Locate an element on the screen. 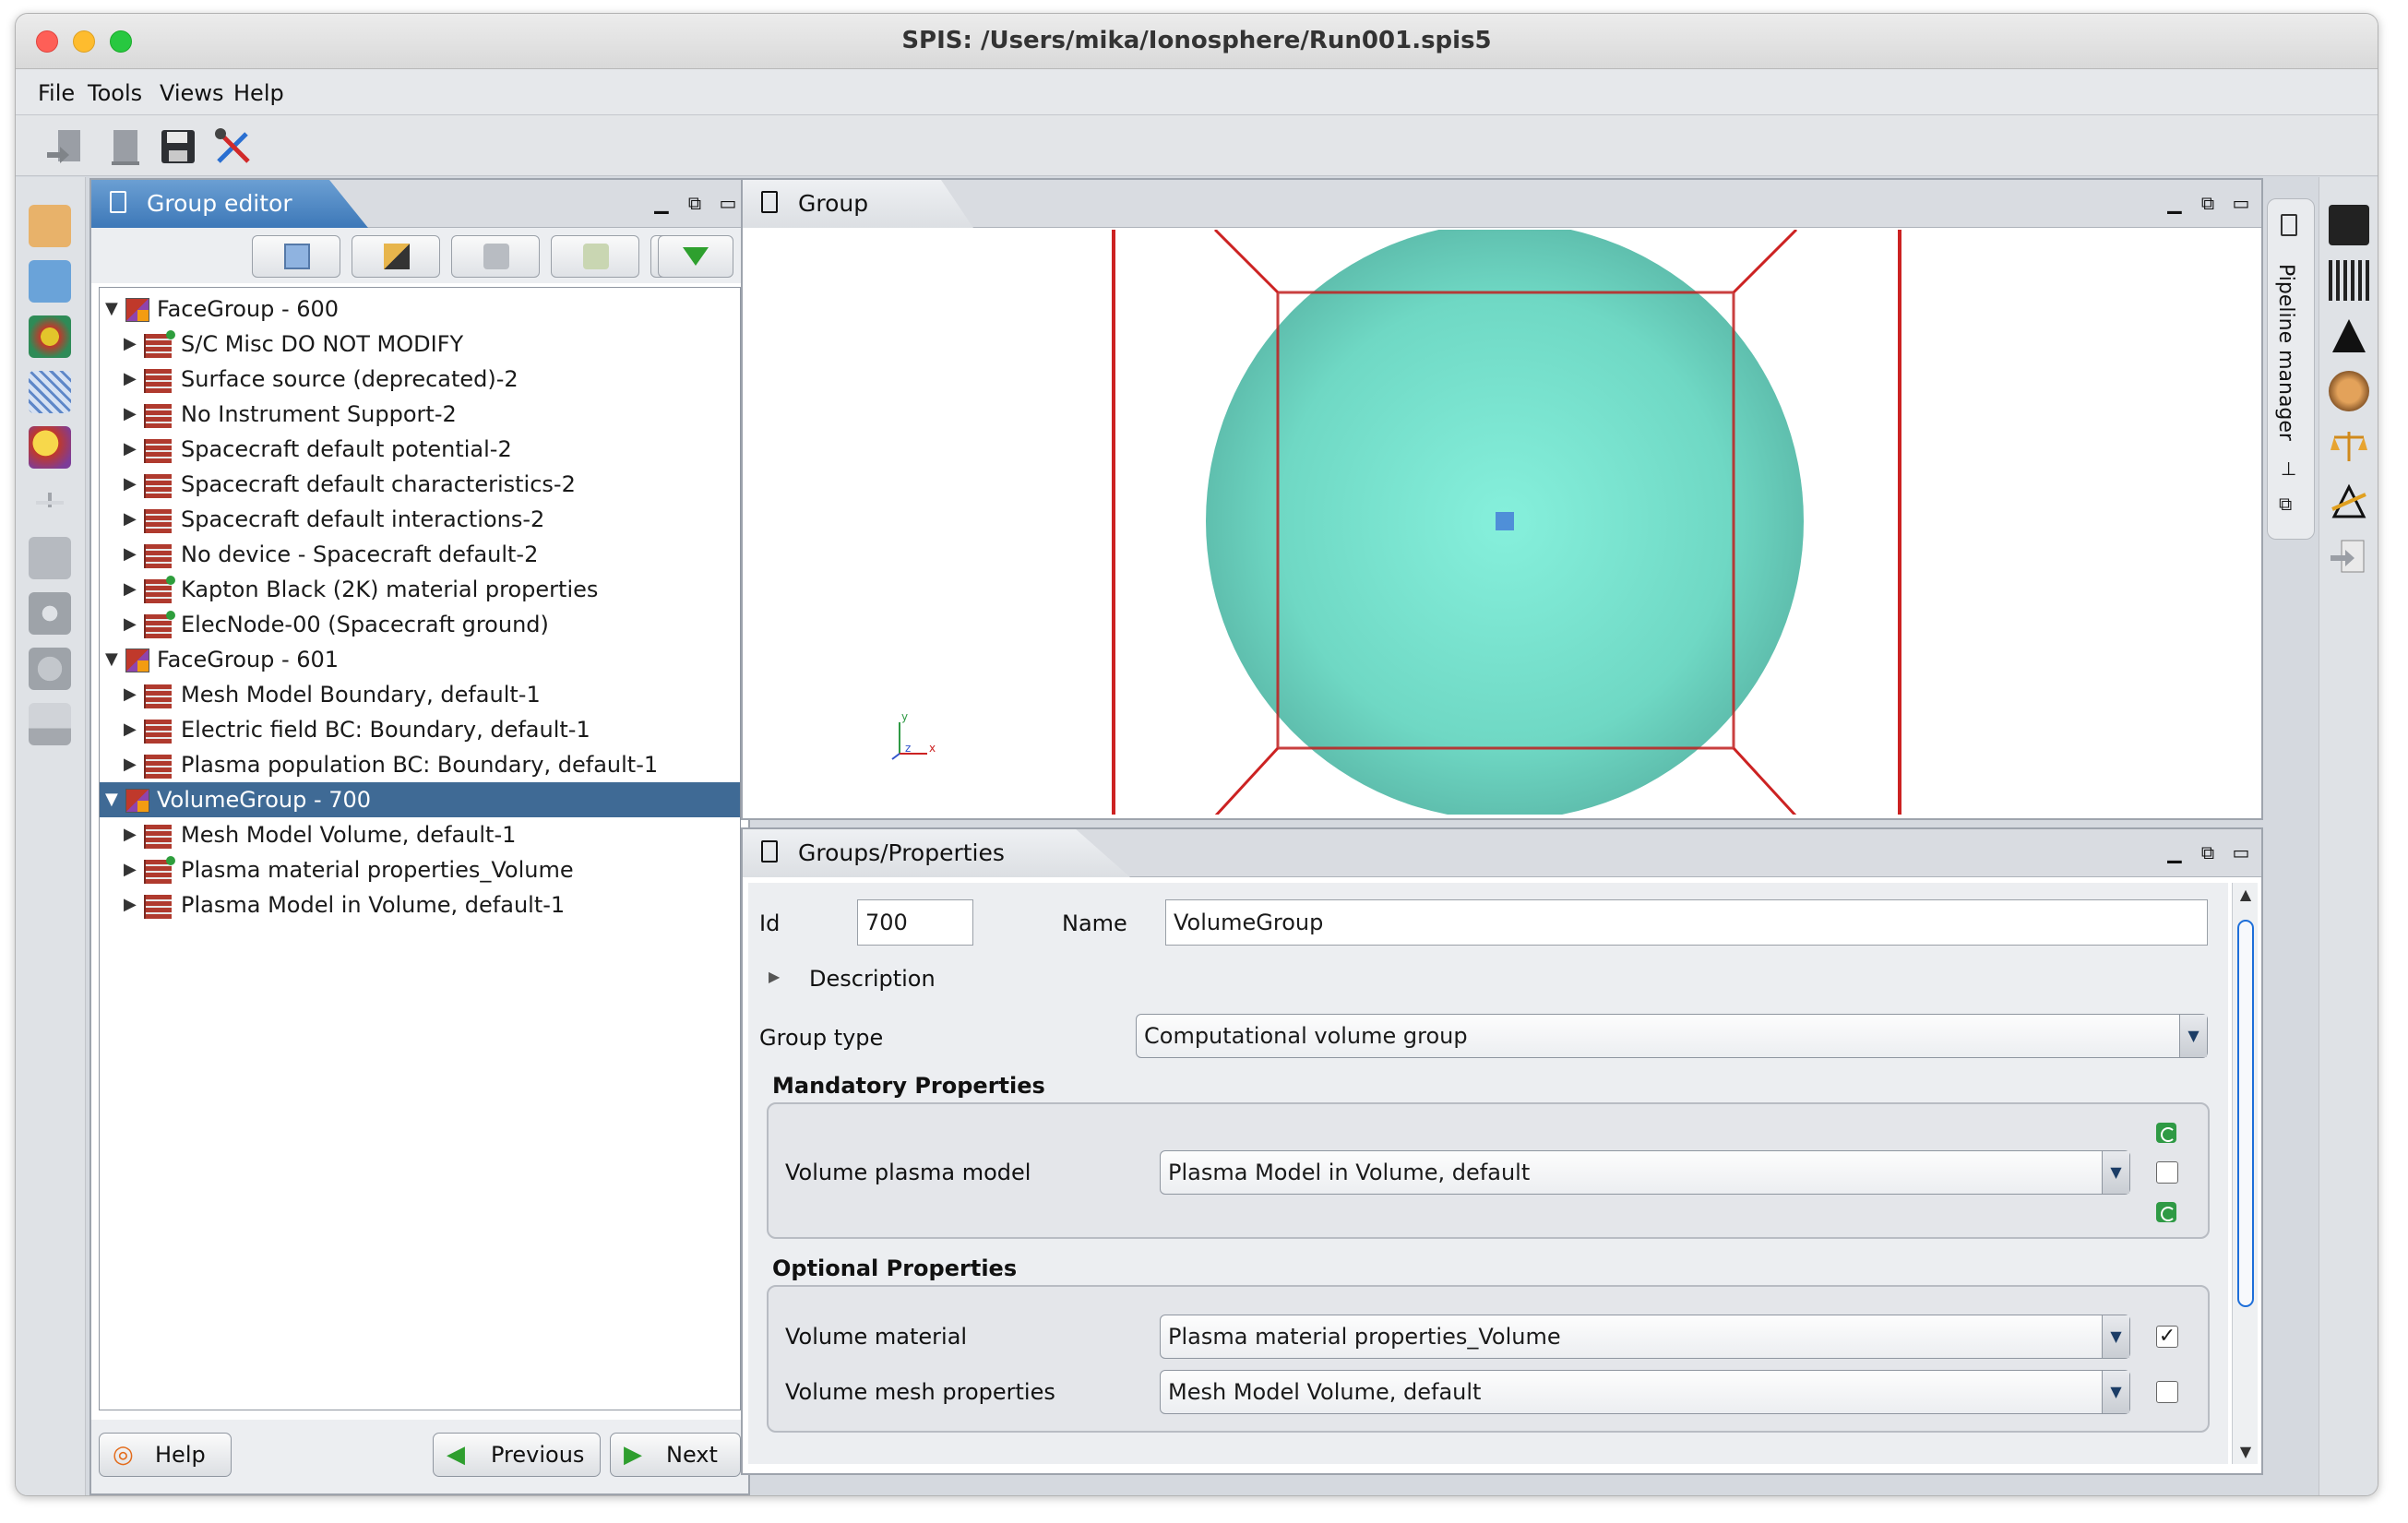  import-group-button is located at coordinates (595, 256).